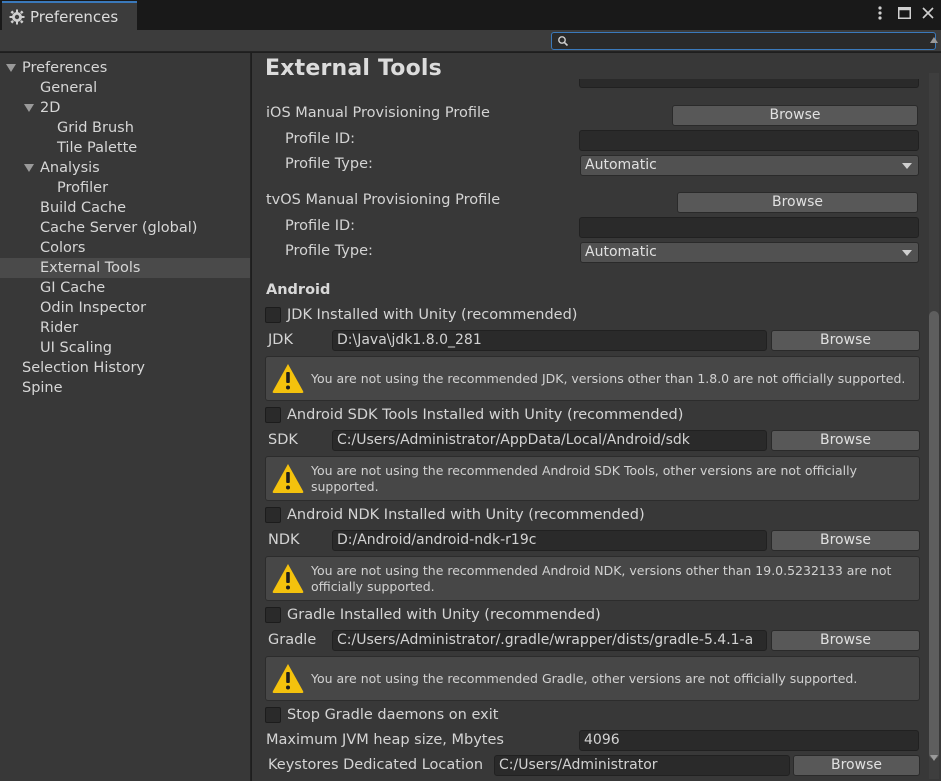 This screenshot has width=941, height=781. What do you see at coordinates (17, 17) in the screenshot?
I see `gear-icon` at bounding box center [17, 17].